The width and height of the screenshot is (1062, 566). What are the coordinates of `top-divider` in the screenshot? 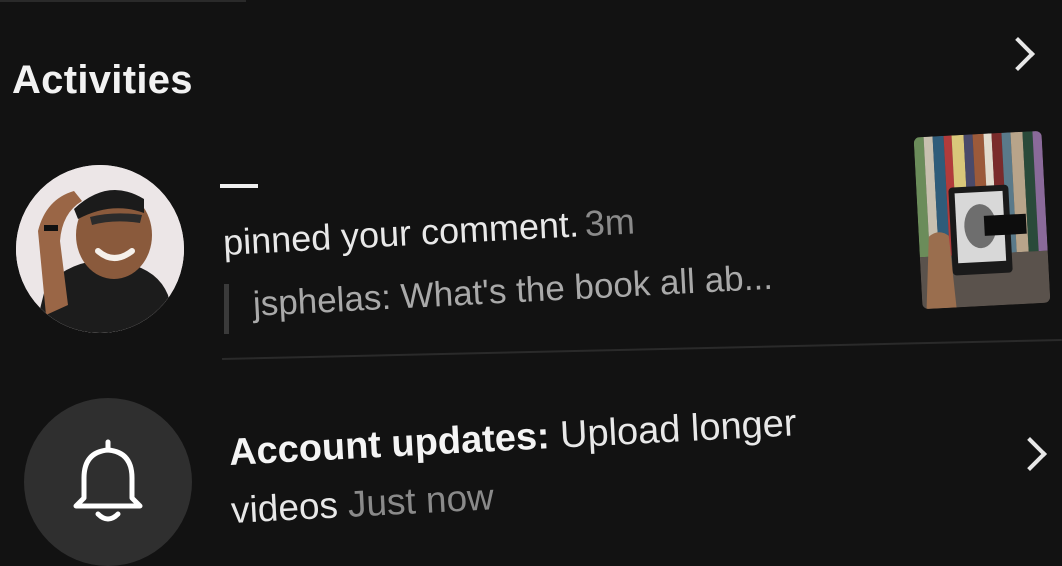 It's located at (123, 1).